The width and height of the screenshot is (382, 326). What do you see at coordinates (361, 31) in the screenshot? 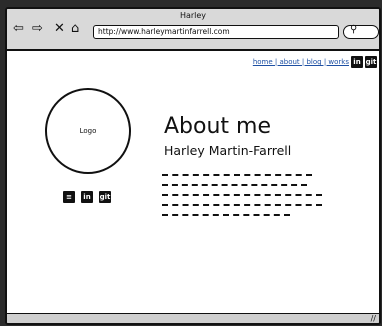
I see `search-input: ⚲` at bounding box center [361, 31].